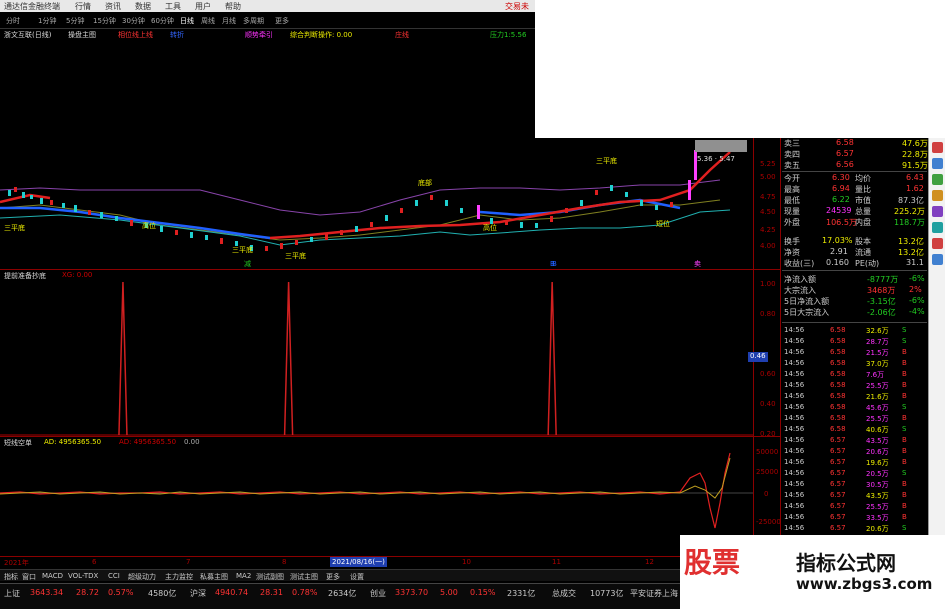  Describe the element at coordinates (29, 577) in the screenshot. I see `tab: 窗口` at that location.